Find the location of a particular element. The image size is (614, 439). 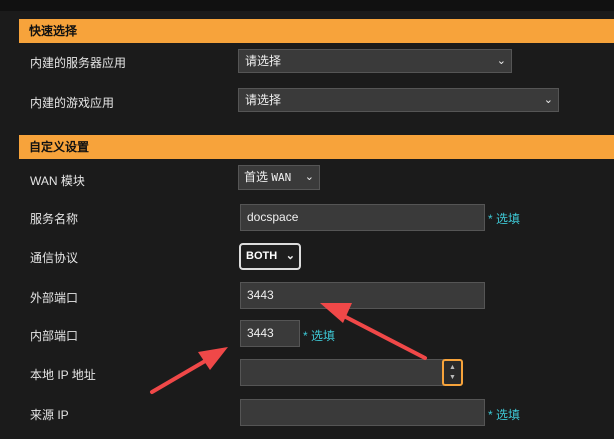

annotation-arrow-external-port is located at coordinates (373, 331).